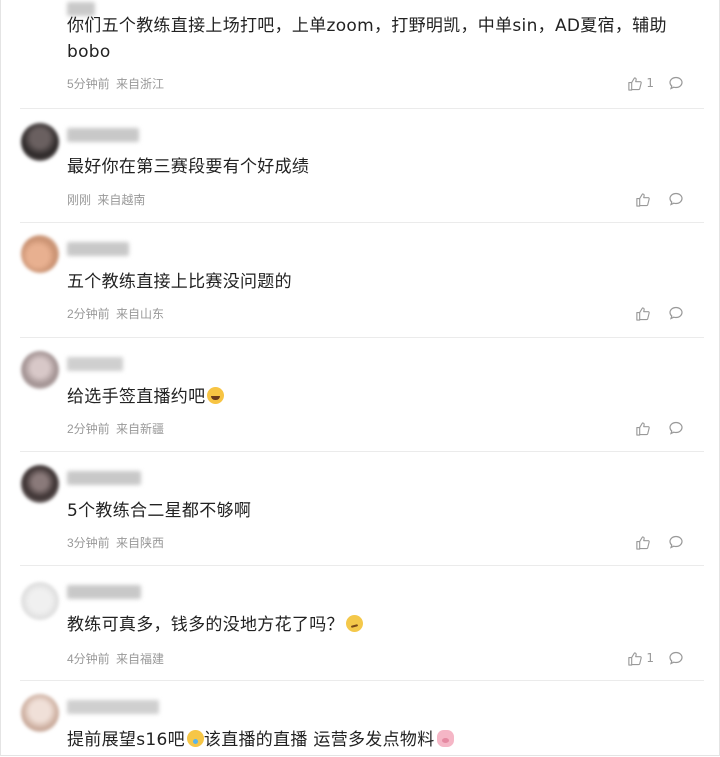 This screenshot has height=757, width=720. Describe the element at coordinates (378, 397) in the screenshot. I see `comment-text: 给选手签直播约吧` at that location.